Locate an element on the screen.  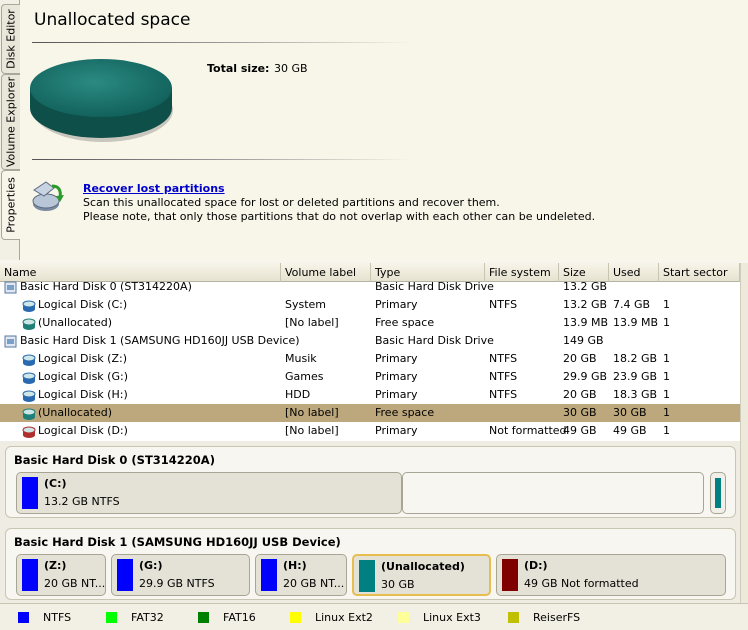
partition-block-c: (C:) 13.2 GB NTFS is located at coordinates (209, 493).